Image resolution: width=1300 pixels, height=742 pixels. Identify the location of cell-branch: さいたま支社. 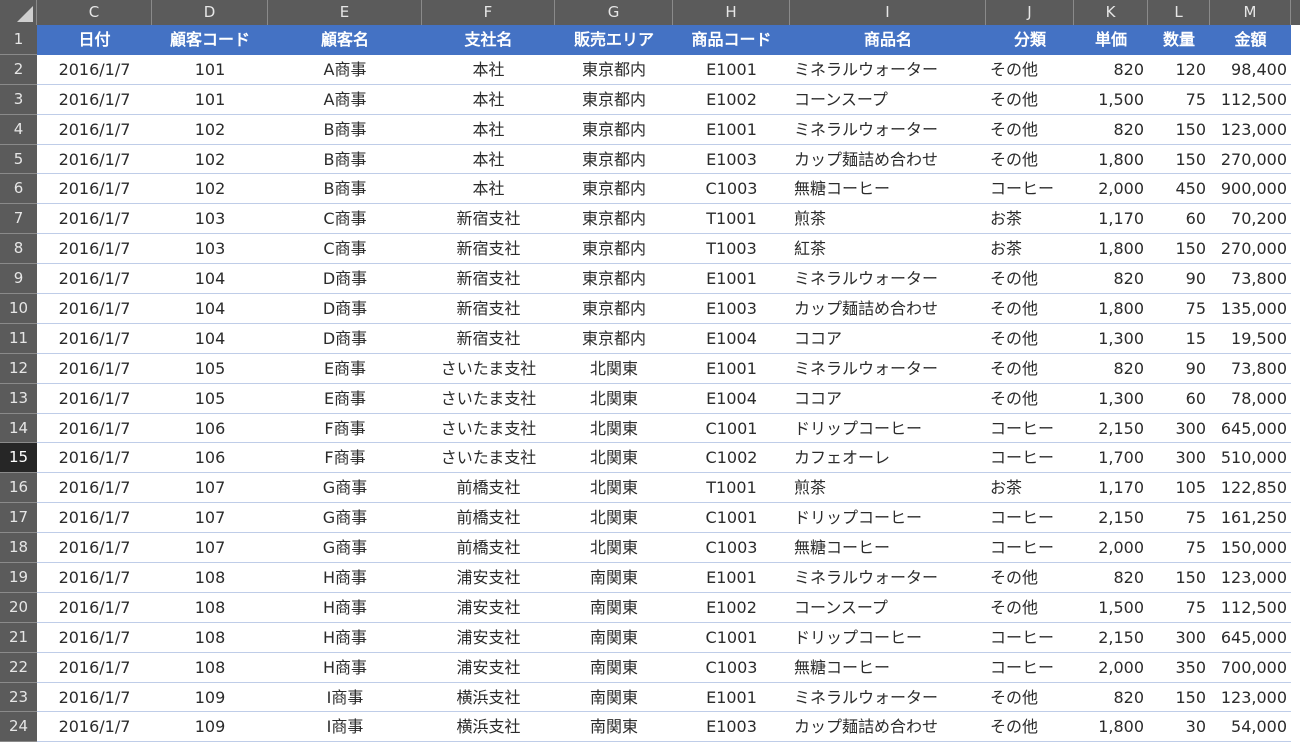
(488, 369).